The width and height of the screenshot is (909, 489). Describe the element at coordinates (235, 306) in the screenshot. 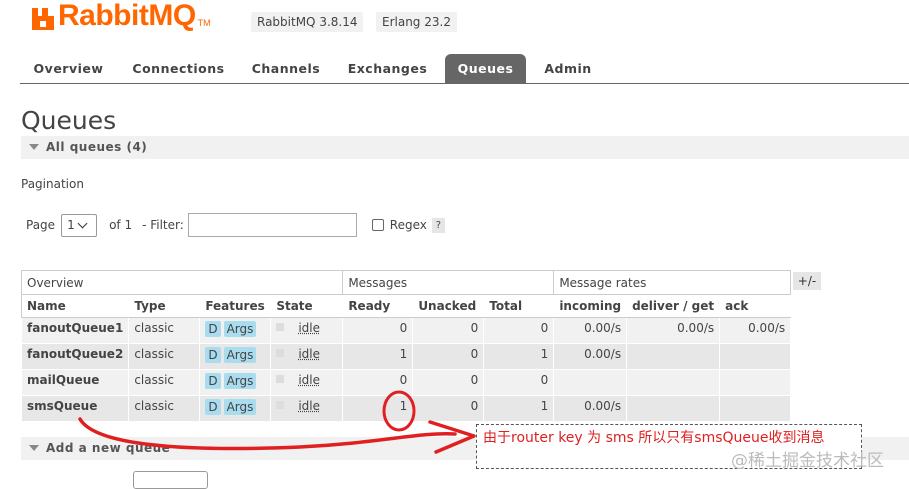

I see `col-header-features: Features` at that location.